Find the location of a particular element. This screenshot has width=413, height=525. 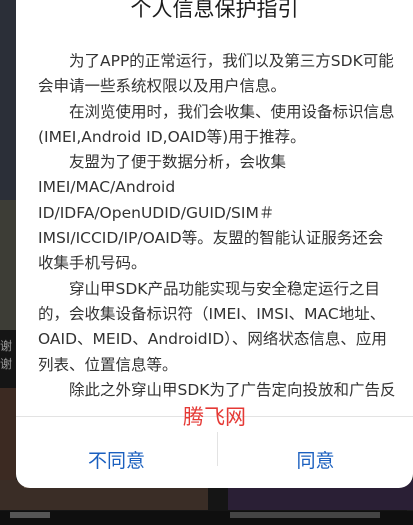

watermark-text: 腾飞网 is located at coordinates (214, 417).